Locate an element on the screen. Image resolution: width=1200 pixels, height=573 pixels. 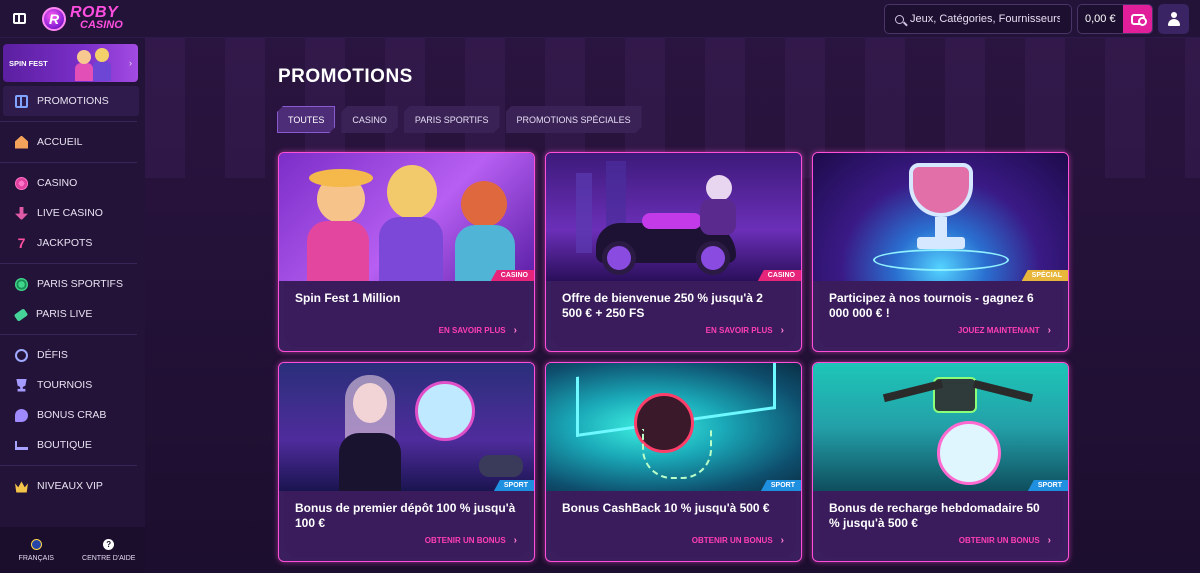
sidebar-item-bonus-crab: BONUS CRAB is located at coordinates (72, 415).